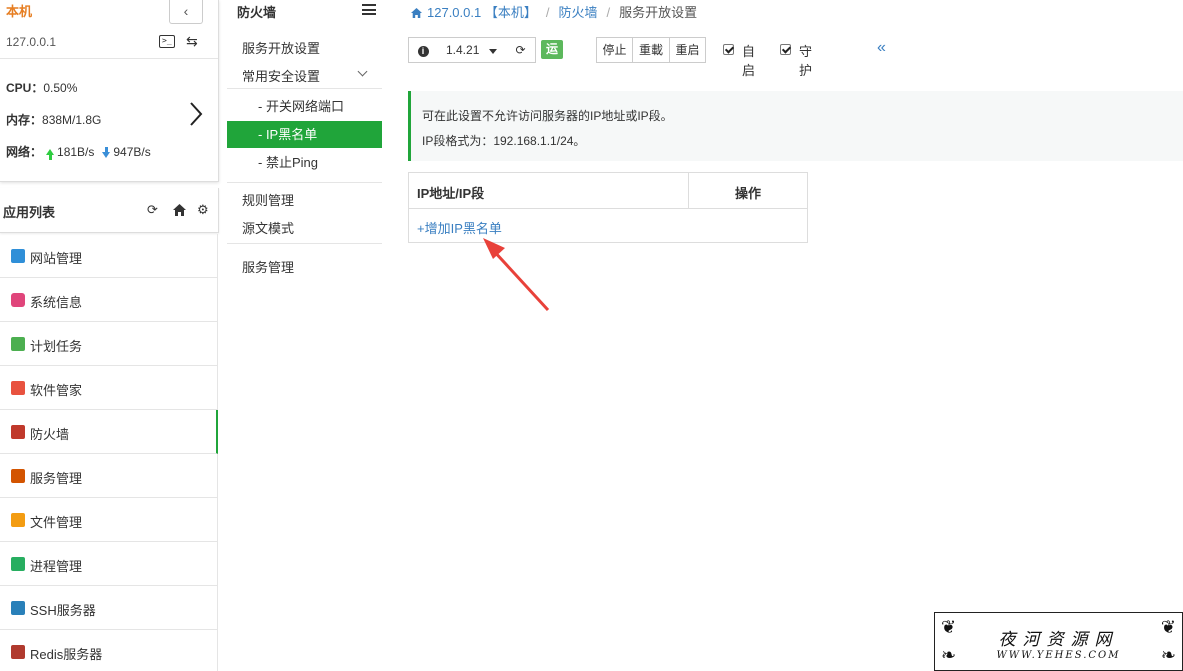 Image resolution: width=1183 pixels, height=671 pixels. Describe the element at coordinates (18, 476) in the screenshot. I see `services-icon` at that location.